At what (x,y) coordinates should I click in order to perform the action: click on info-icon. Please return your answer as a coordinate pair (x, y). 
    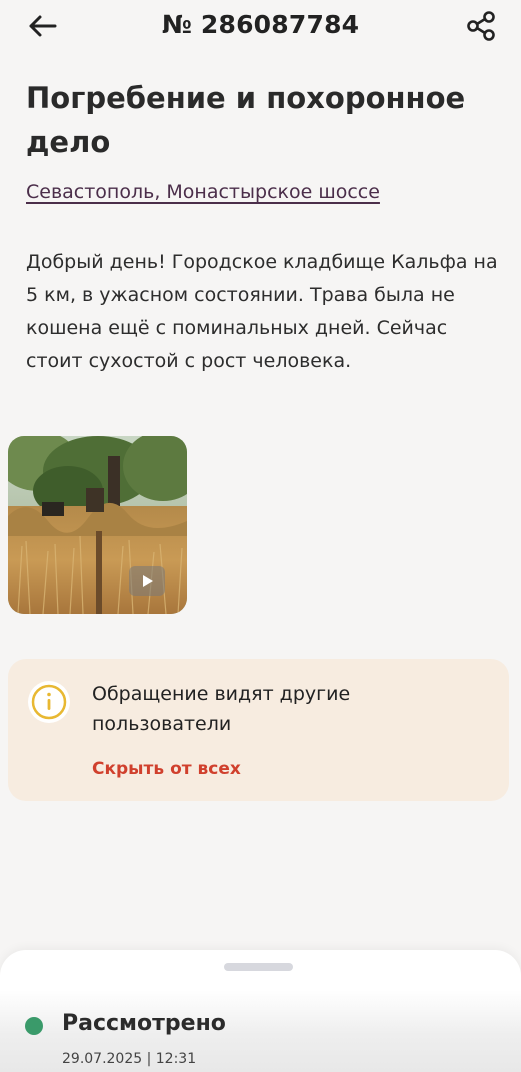
    Looking at the image, I should click on (49, 702).